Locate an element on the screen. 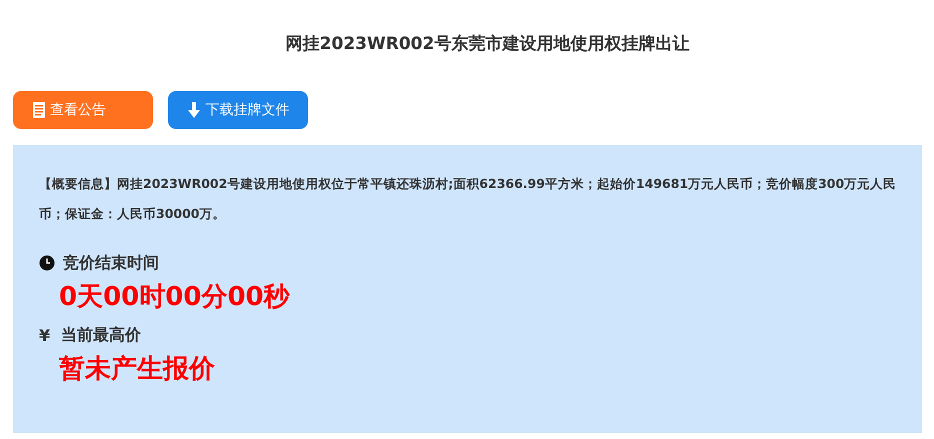 Image resolution: width=934 pixels, height=439 pixels. download-button: 下载挂牌文件 is located at coordinates (238, 110).